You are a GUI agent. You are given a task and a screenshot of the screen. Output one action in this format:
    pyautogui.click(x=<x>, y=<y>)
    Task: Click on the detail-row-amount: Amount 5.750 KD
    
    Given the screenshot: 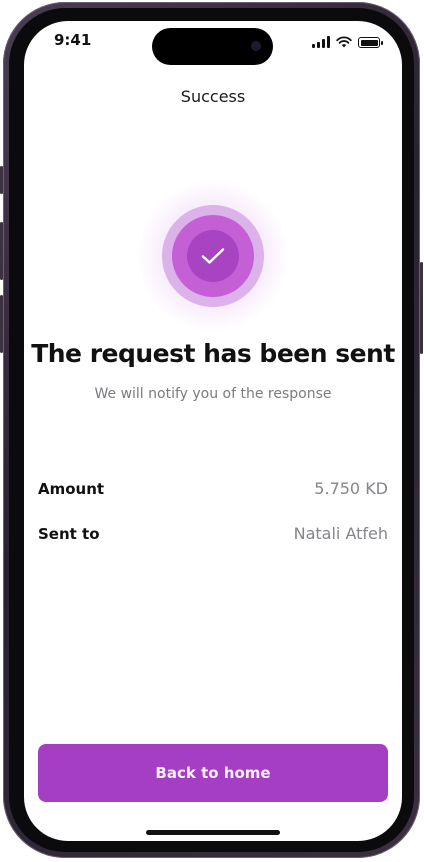 What is the action you would take?
    pyautogui.click(x=213, y=488)
    